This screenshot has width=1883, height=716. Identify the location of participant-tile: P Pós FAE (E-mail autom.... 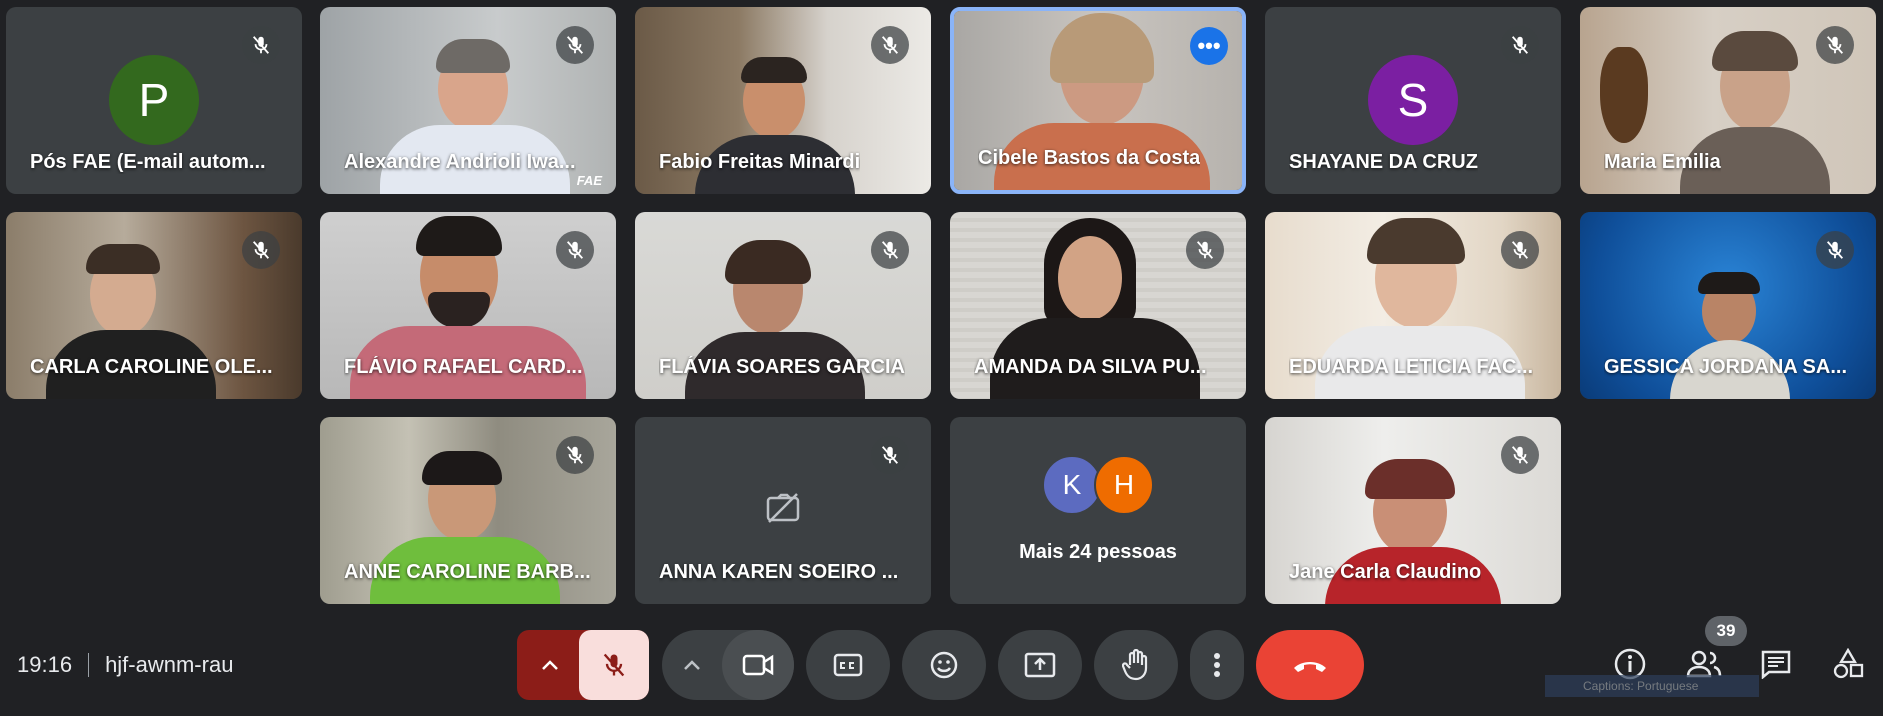
(154, 100).